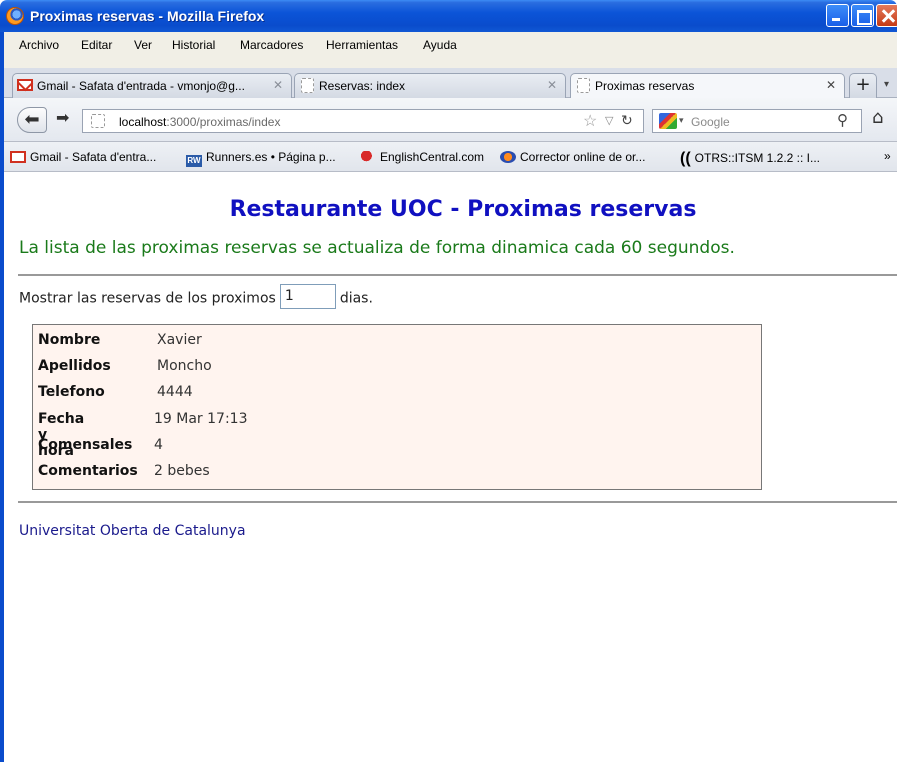 The width and height of the screenshot is (897, 762). Describe the element at coordinates (147, 298) in the screenshot. I see `filter-prefix: Mostrar las reservas de los proximos` at that location.